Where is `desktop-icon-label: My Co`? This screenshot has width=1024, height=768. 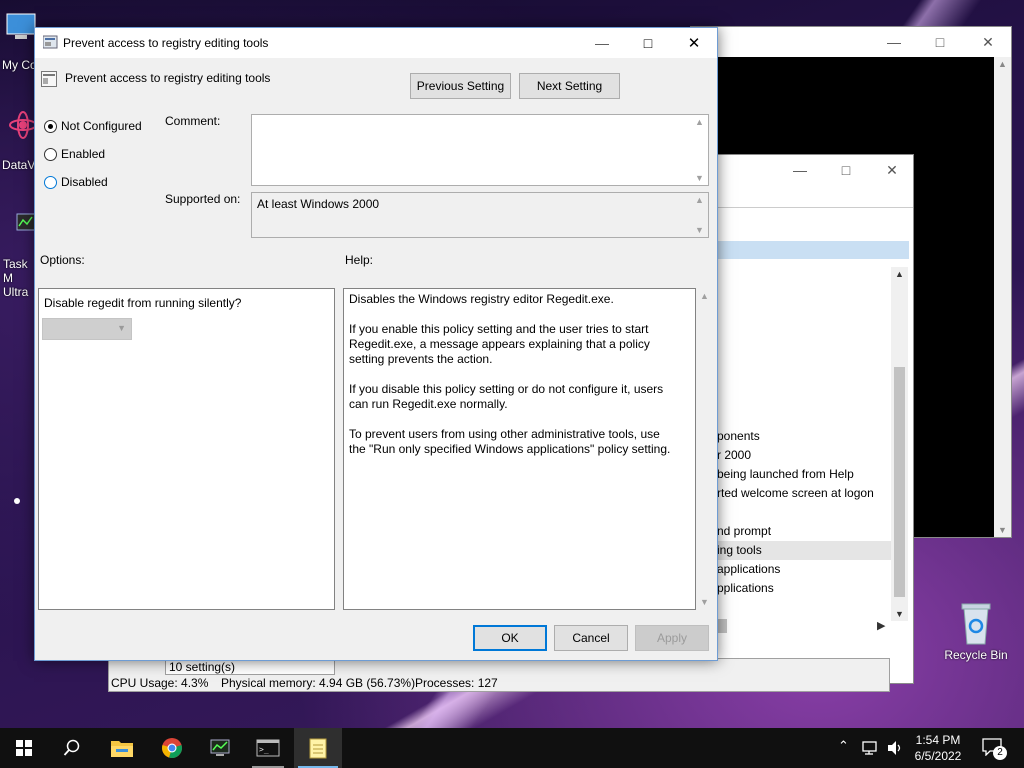 desktop-icon-label: My Co is located at coordinates (19, 65).